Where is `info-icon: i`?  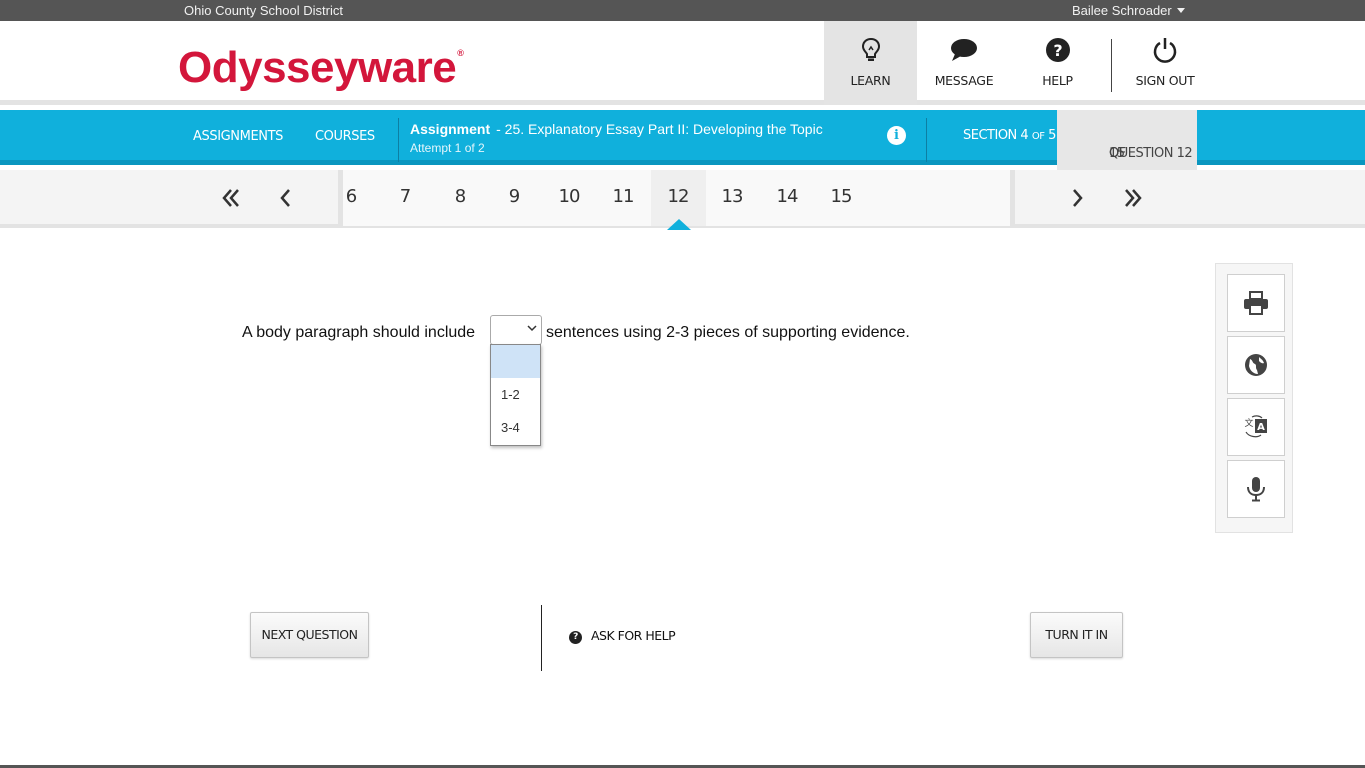
info-icon: i is located at coordinates (896, 135).